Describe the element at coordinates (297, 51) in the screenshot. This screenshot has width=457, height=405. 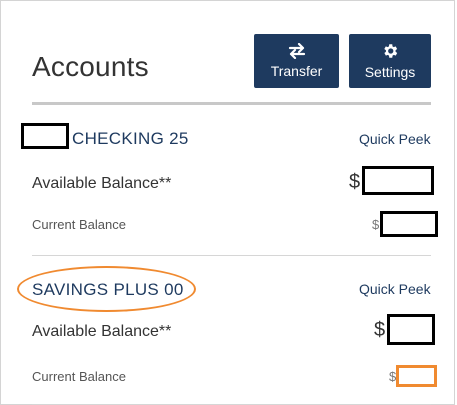
I see `swap-arrows-icon` at that location.